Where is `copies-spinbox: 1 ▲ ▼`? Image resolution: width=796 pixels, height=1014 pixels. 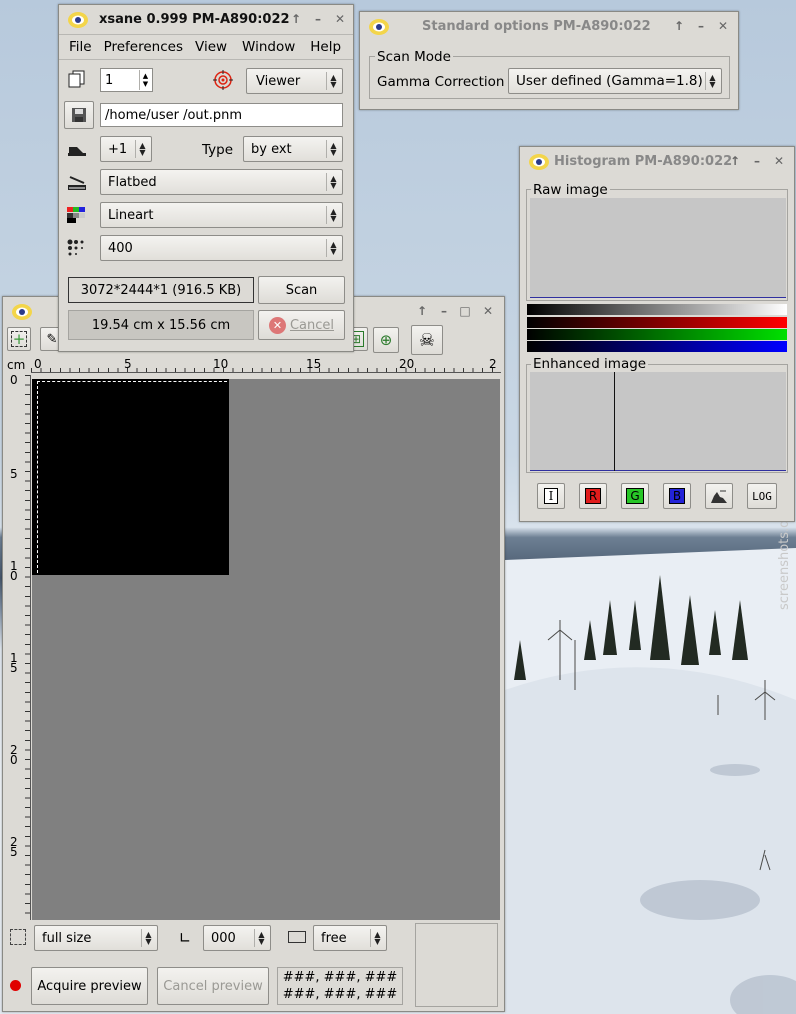
copies-spinbox: 1 ▲ ▼ is located at coordinates (126, 80).